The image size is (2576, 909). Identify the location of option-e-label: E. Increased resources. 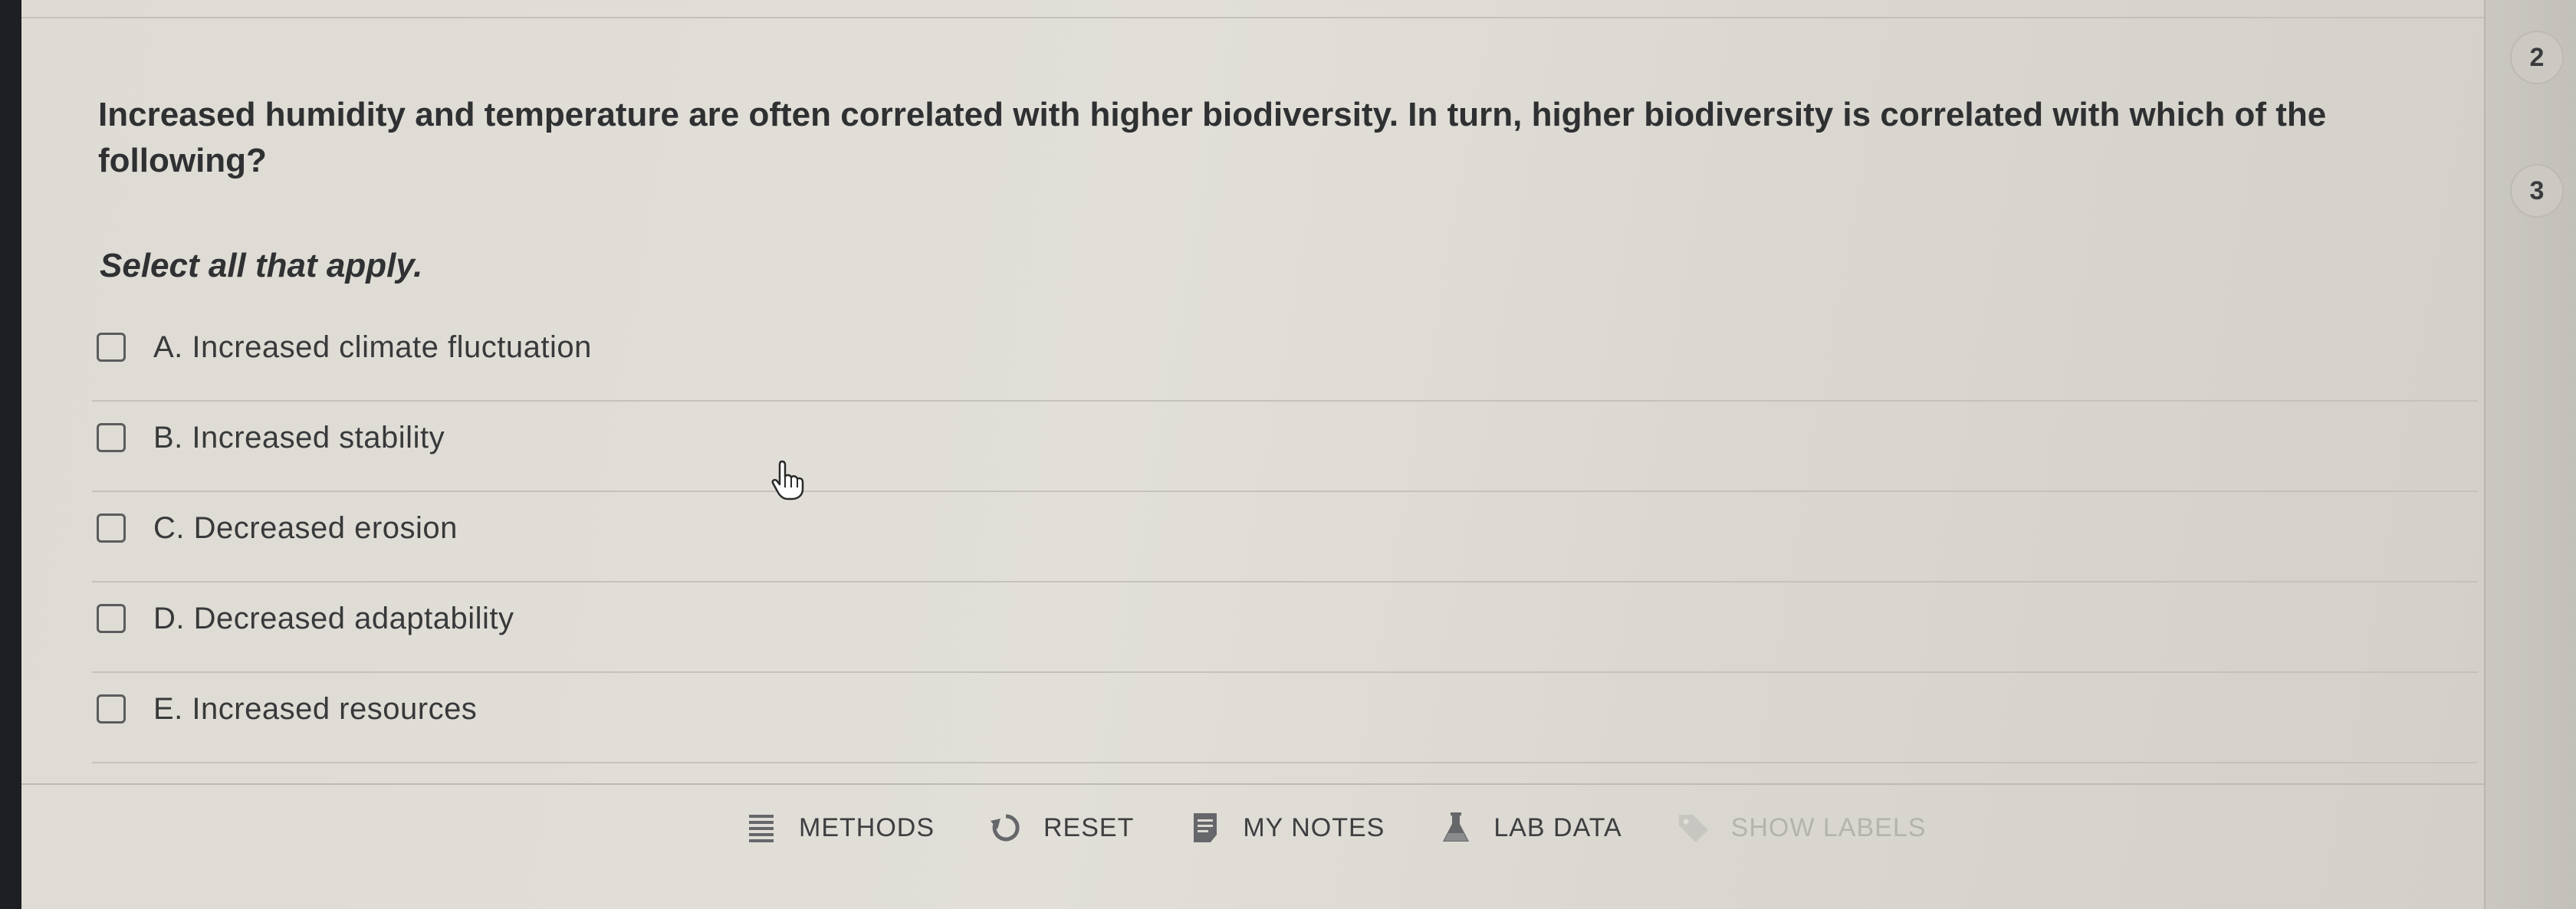
(315, 709).